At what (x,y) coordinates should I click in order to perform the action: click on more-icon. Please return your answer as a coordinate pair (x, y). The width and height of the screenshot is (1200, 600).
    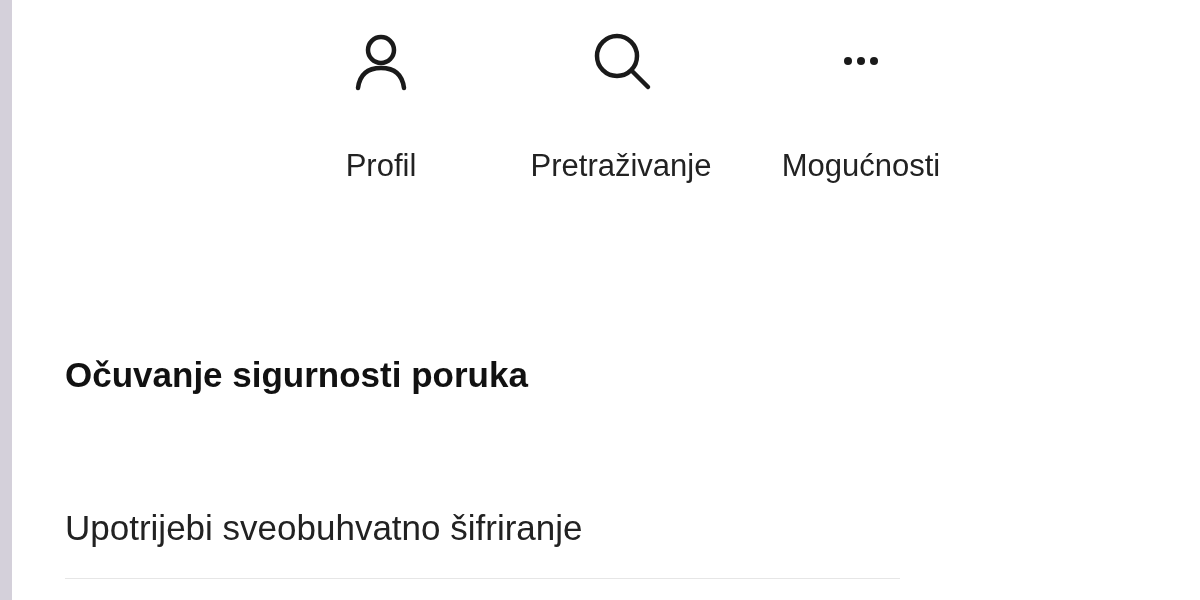
    Looking at the image, I should click on (861, 61).